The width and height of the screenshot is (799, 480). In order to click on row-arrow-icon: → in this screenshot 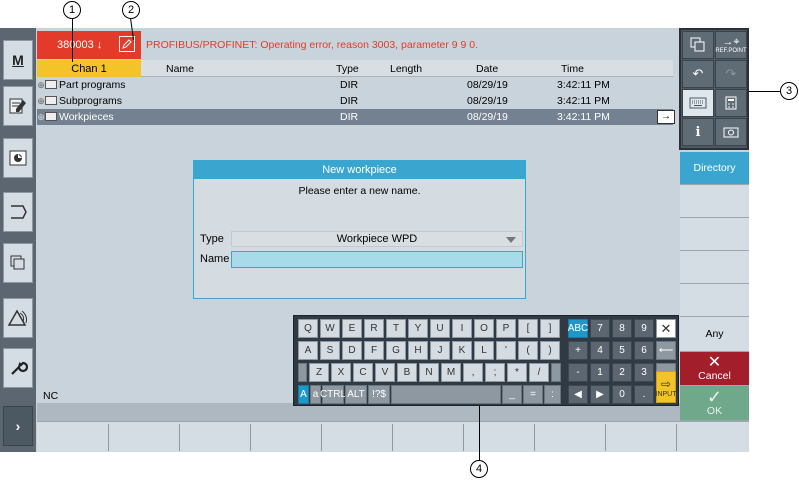, I will do `click(666, 117)`.